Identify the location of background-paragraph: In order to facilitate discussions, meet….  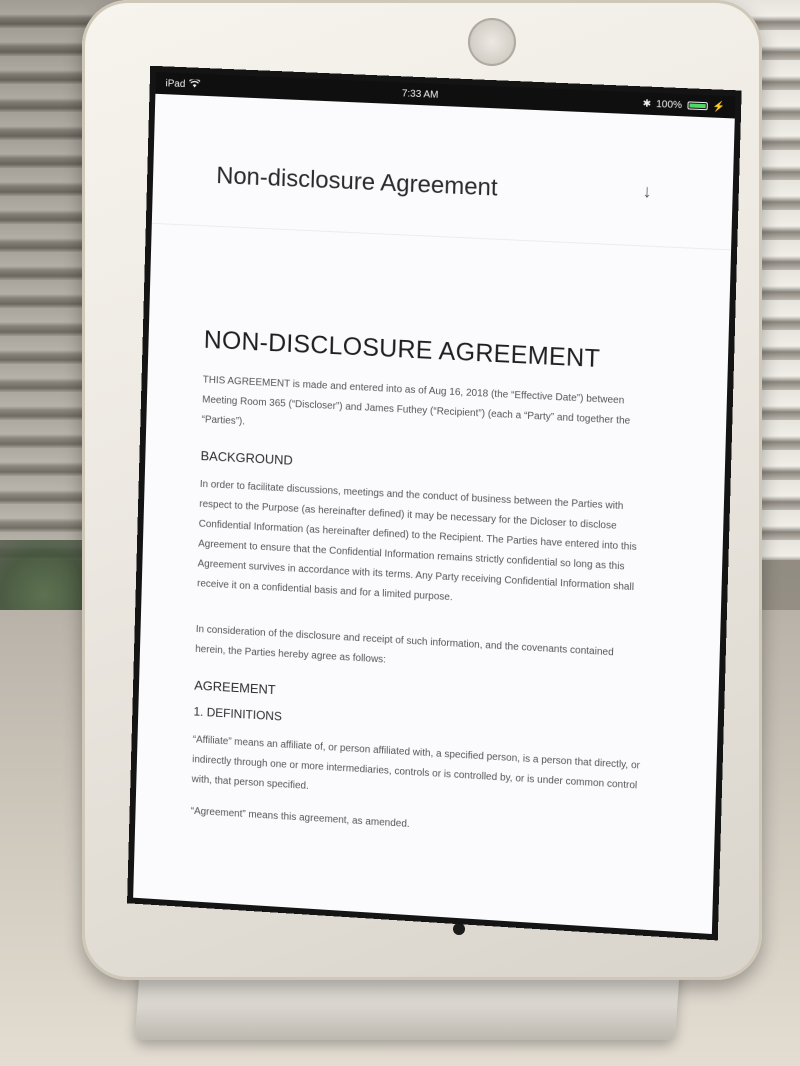
(416, 541).